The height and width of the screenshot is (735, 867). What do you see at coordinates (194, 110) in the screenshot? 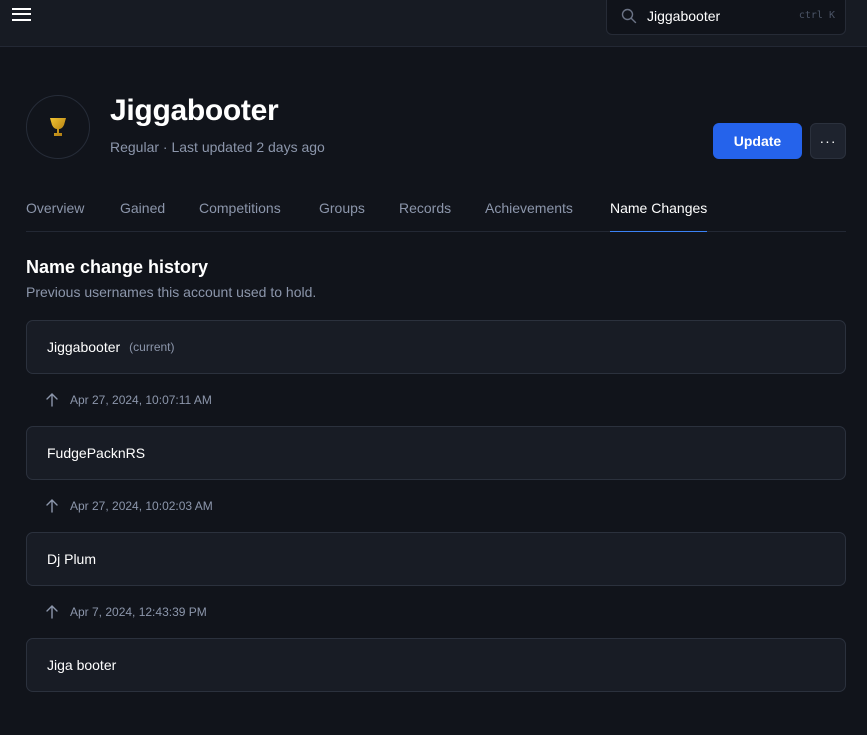
I see `player-name: Jiggabooter` at bounding box center [194, 110].